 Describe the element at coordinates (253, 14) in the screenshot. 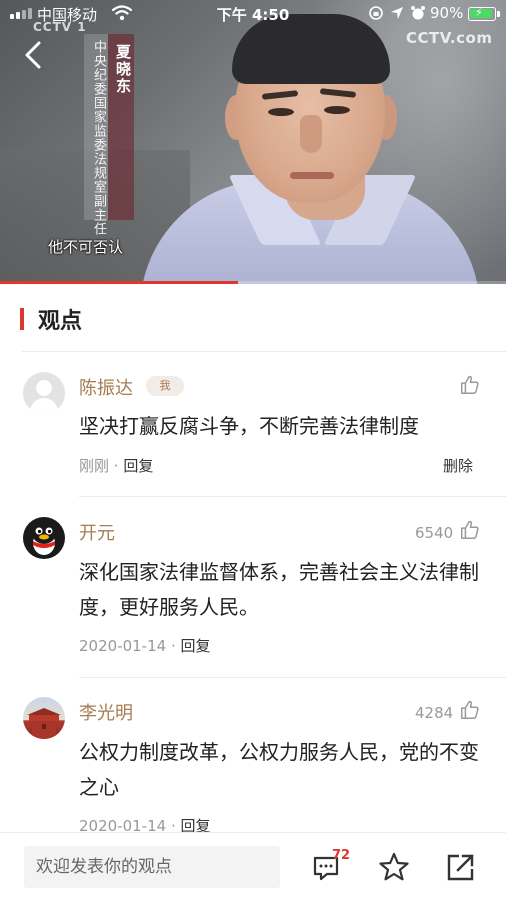

I see `status-bar: 中国移动 下午 4:50 90% ⚡` at that location.